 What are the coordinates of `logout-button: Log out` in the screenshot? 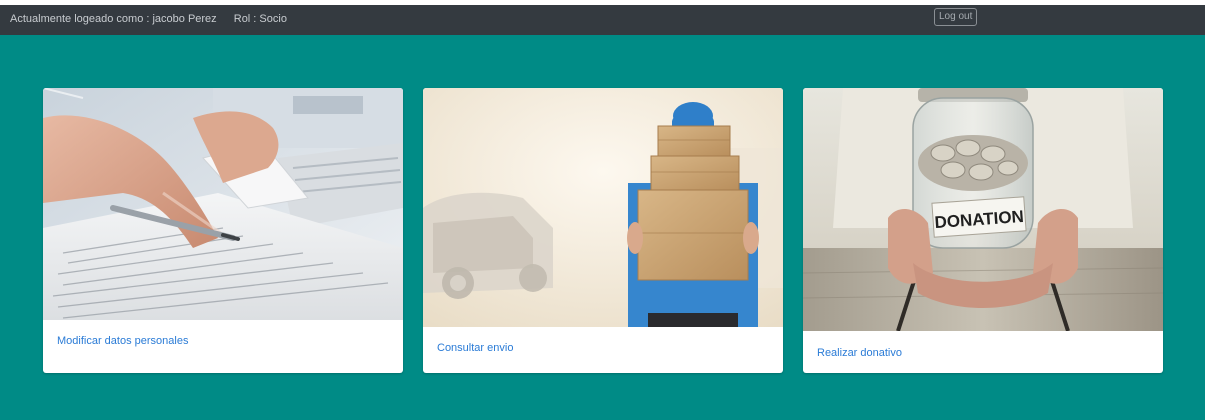 It's located at (956, 17).